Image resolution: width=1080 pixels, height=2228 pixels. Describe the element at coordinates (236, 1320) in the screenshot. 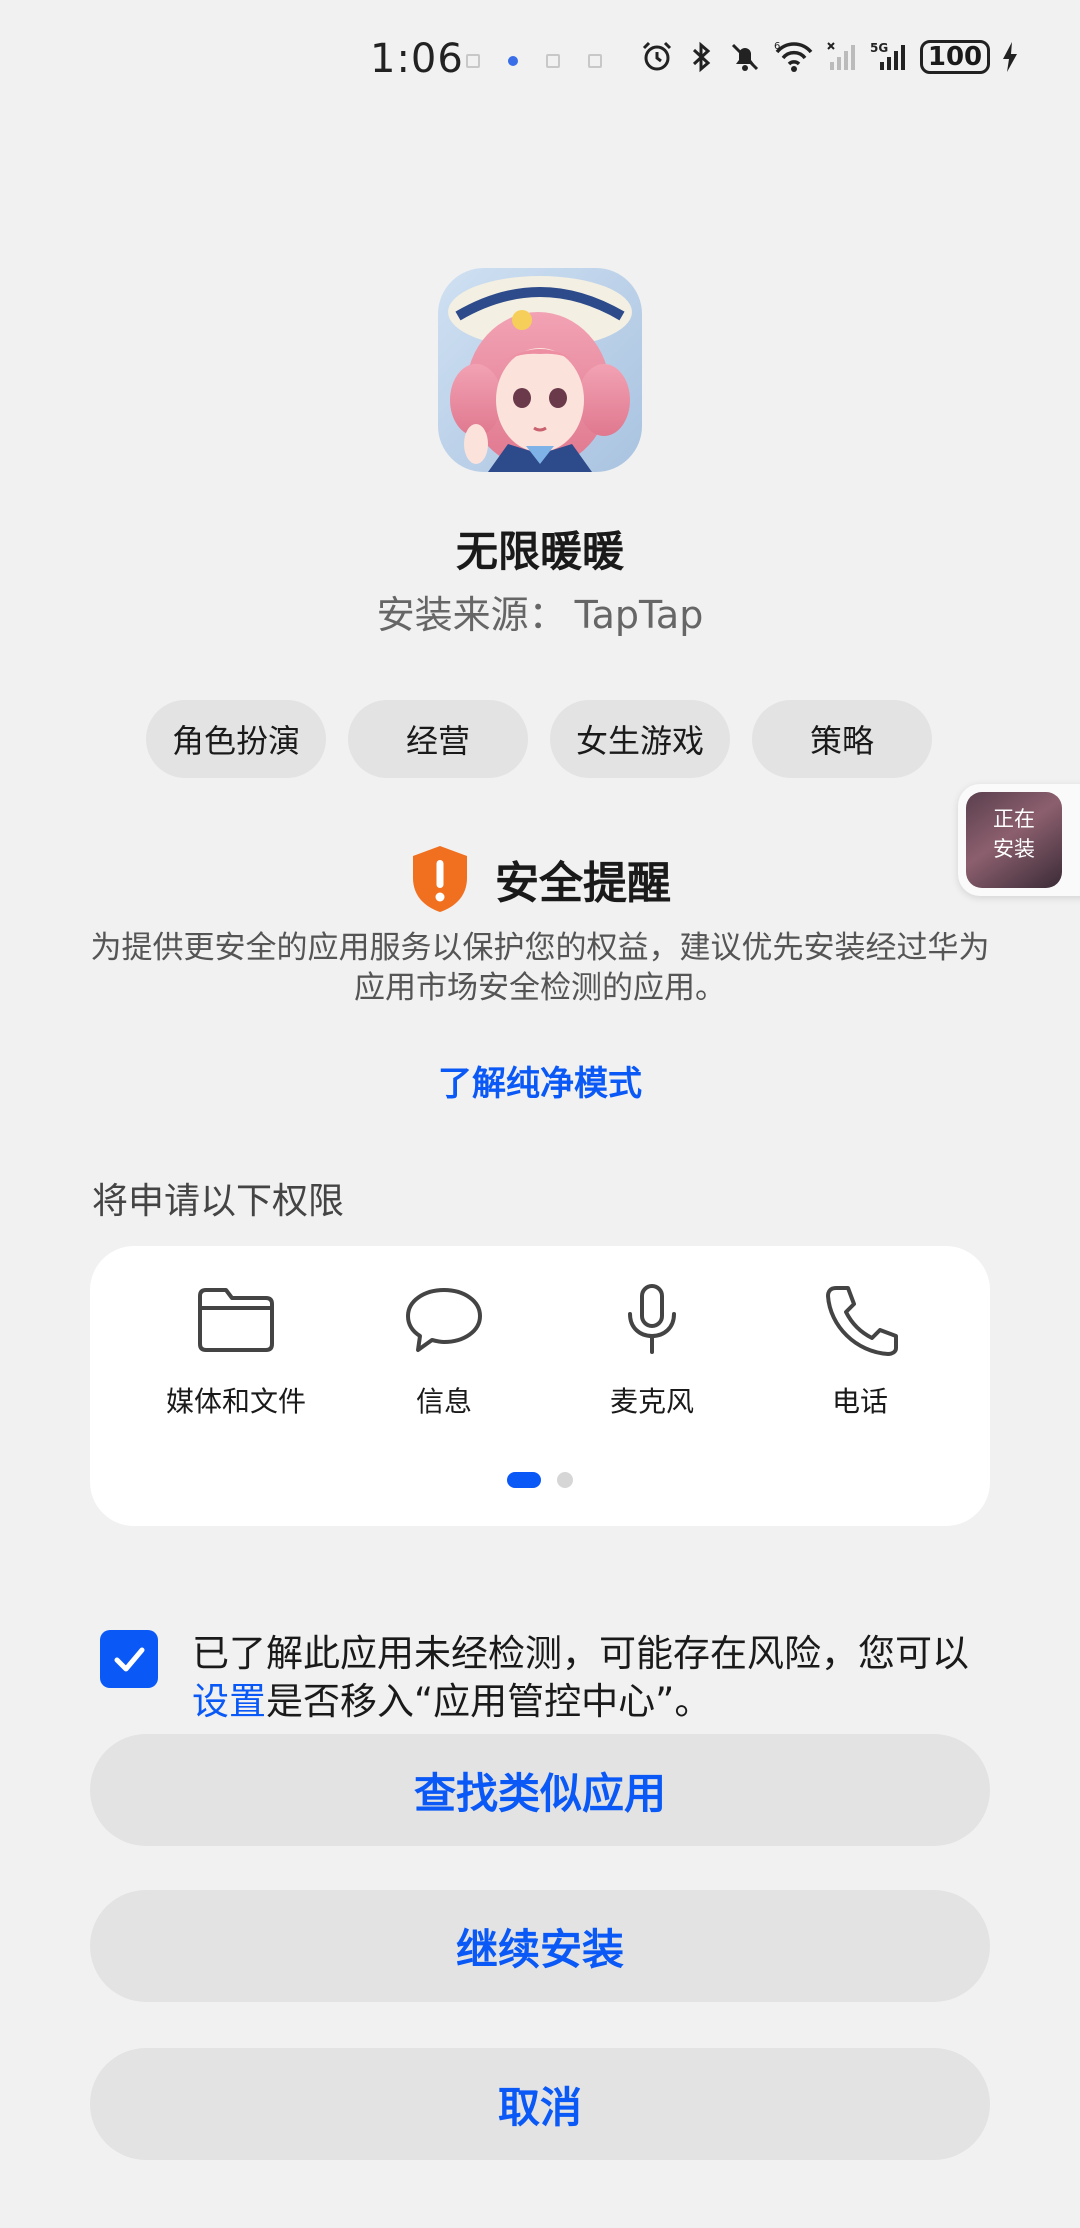

I see `folder-icon` at that location.